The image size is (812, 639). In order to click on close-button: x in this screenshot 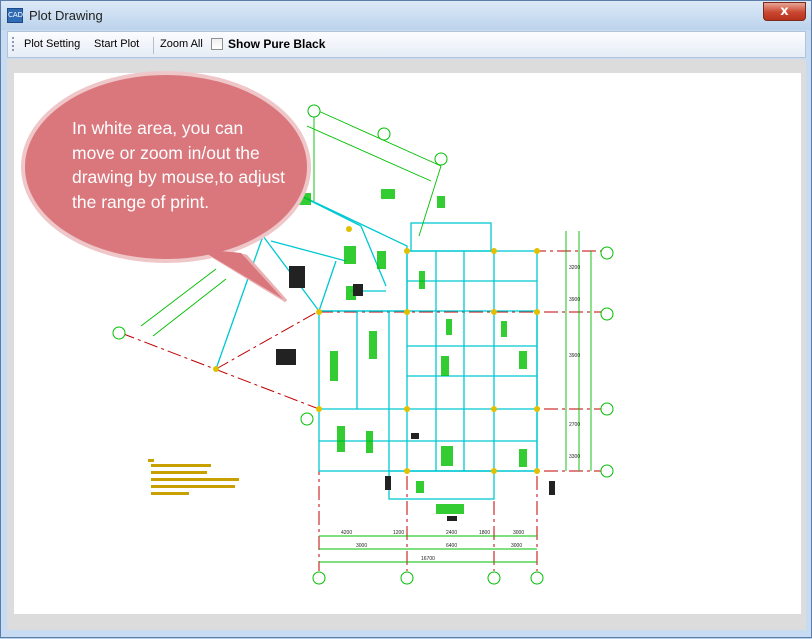, I will do `click(784, 11)`.